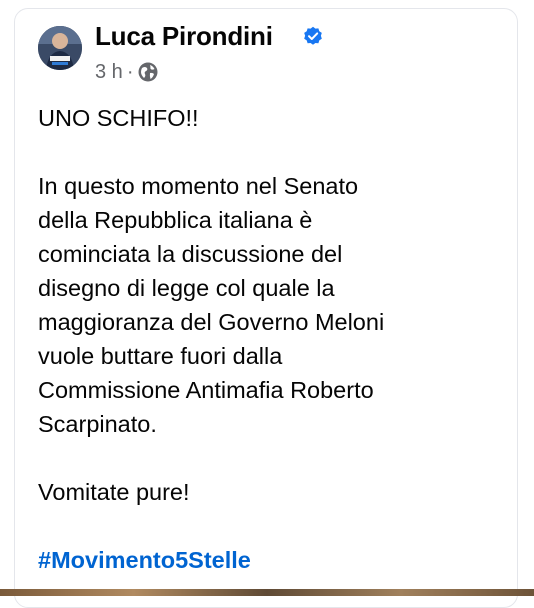 Image resolution: width=534 pixels, height=608 pixels. What do you see at coordinates (186, 288) in the screenshot?
I see `post-line: disegno di legge col quale la` at bounding box center [186, 288].